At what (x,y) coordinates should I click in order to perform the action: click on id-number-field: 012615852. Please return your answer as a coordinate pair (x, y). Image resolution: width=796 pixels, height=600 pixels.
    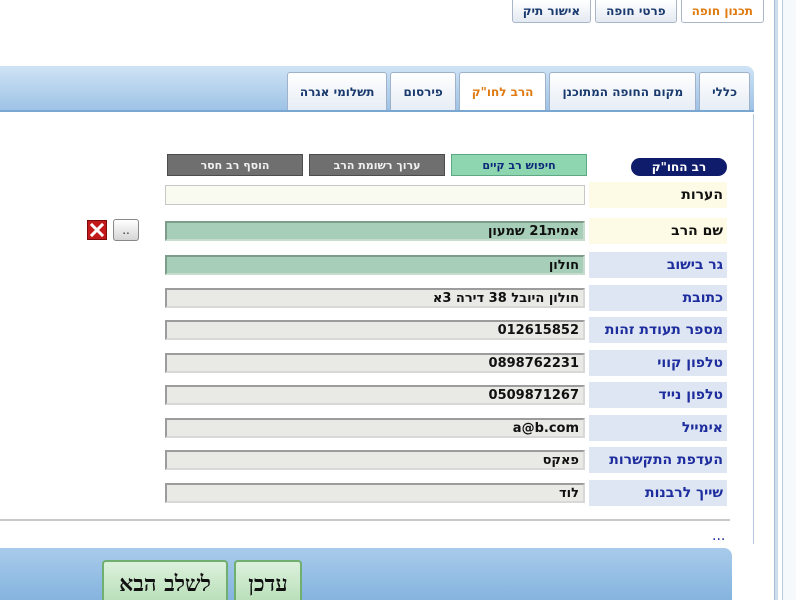
    Looking at the image, I should click on (375, 330).